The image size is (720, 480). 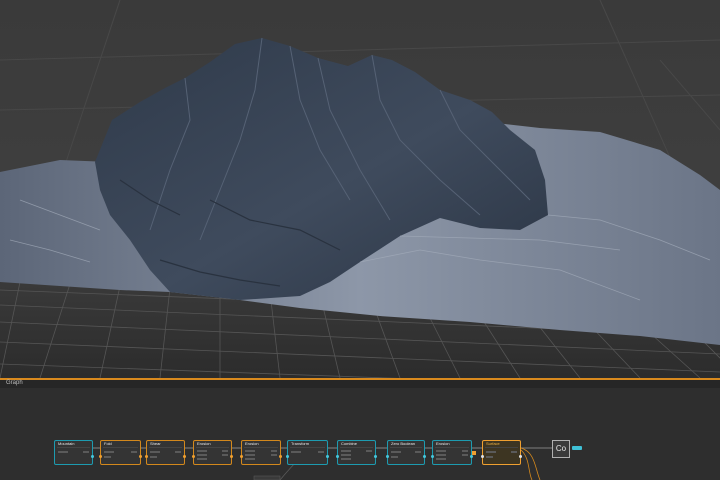 What do you see at coordinates (360, 384) in the screenshot?
I see `graph-header` at bounding box center [360, 384].